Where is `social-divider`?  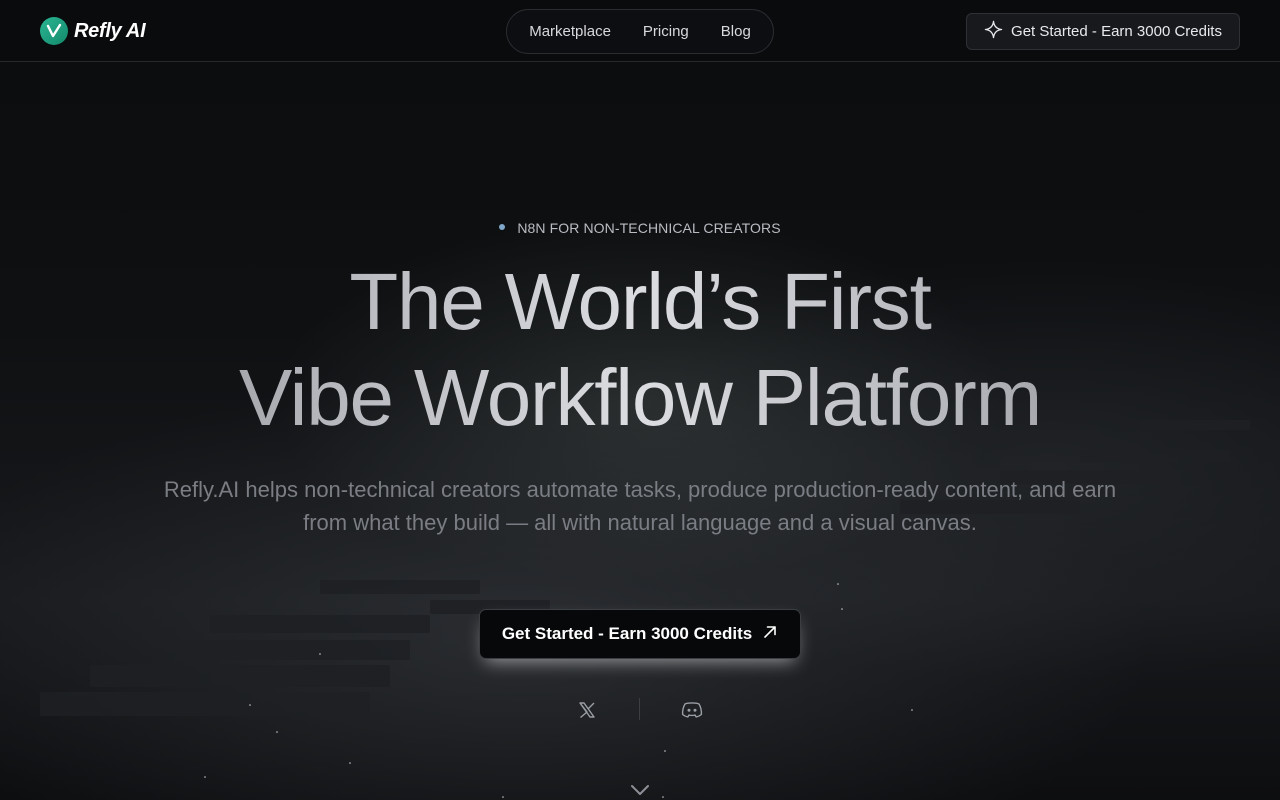
social-divider is located at coordinates (639, 709).